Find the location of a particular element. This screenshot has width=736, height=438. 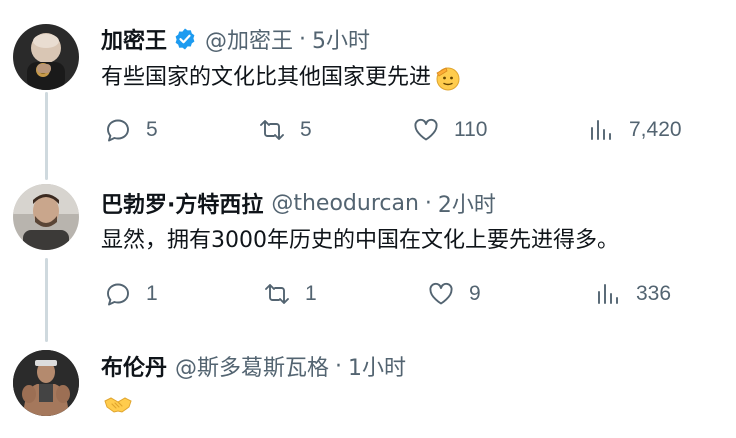

tweet-header: 巴勃罗·方特西拉 @theodurcan · 2小时 is located at coordinates (298, 203).